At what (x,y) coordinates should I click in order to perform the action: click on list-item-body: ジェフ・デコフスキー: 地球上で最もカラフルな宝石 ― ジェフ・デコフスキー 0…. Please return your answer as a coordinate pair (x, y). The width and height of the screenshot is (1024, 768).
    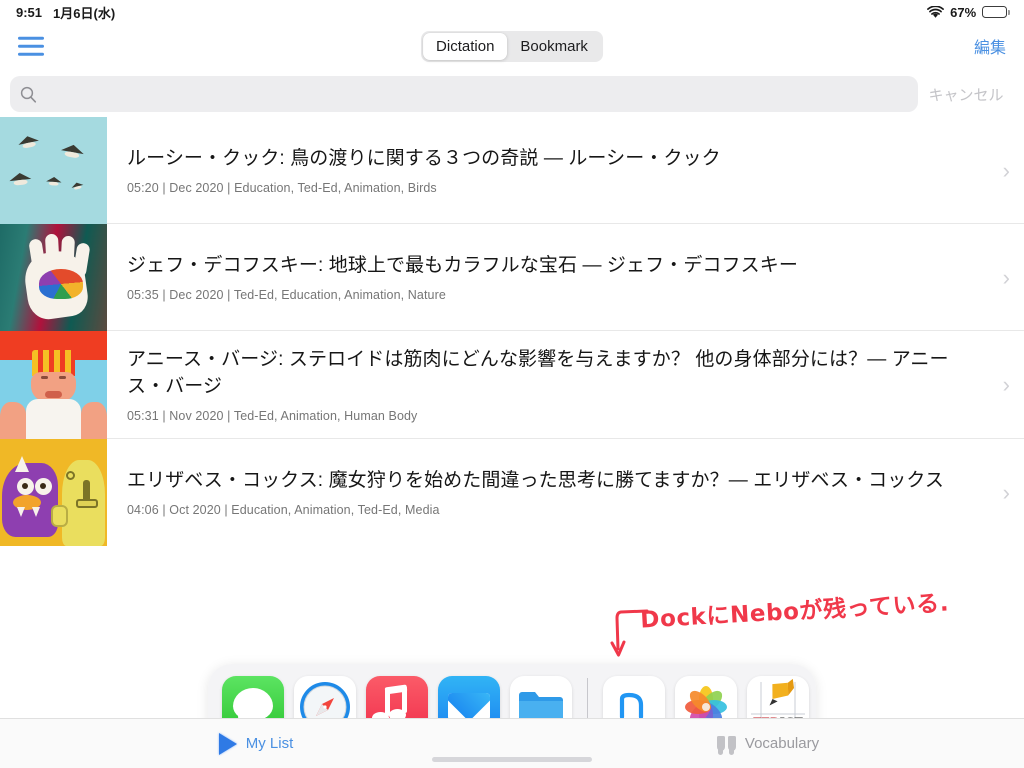
    Looking at the image, I should click on (565, 277).